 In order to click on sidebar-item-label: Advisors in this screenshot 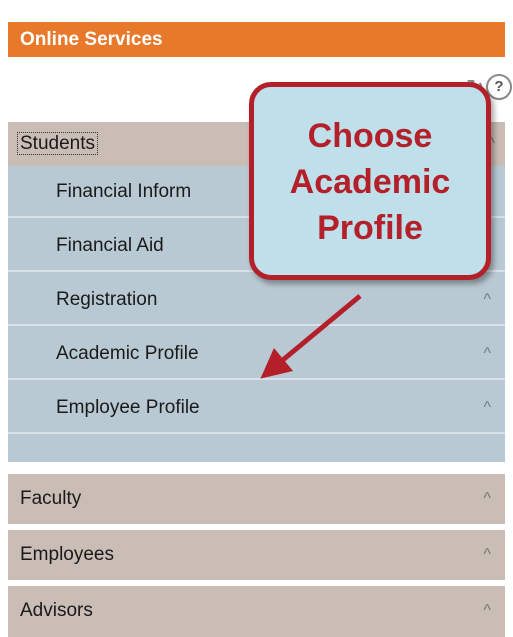, I will do `click(56, 610)`.